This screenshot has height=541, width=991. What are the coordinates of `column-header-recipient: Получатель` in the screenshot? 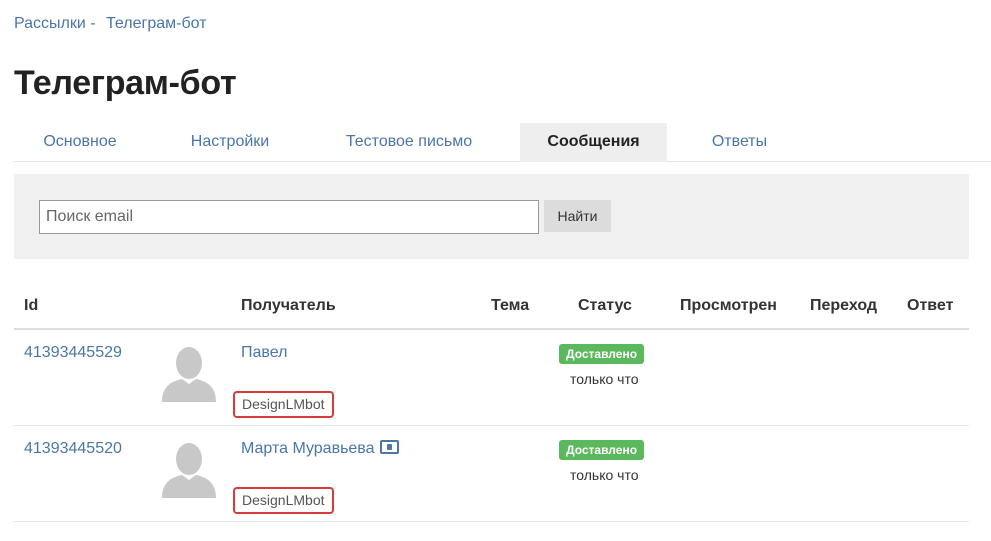 It's located at (288, 305).